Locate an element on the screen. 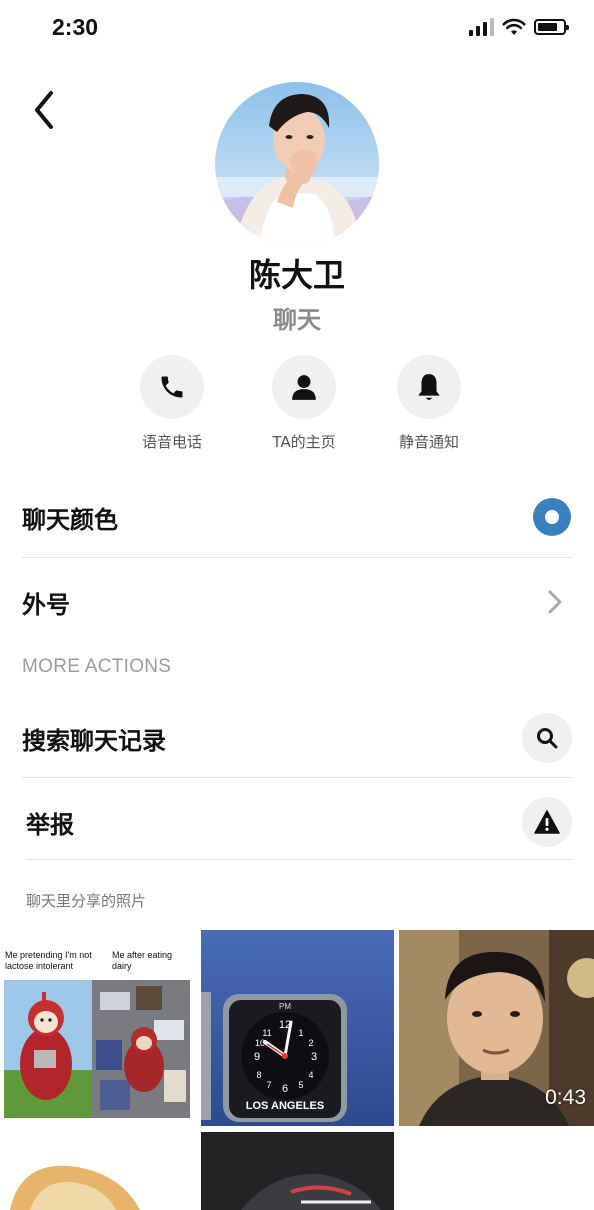  nickname-row: 外号 is located at coordinates (296, 602).